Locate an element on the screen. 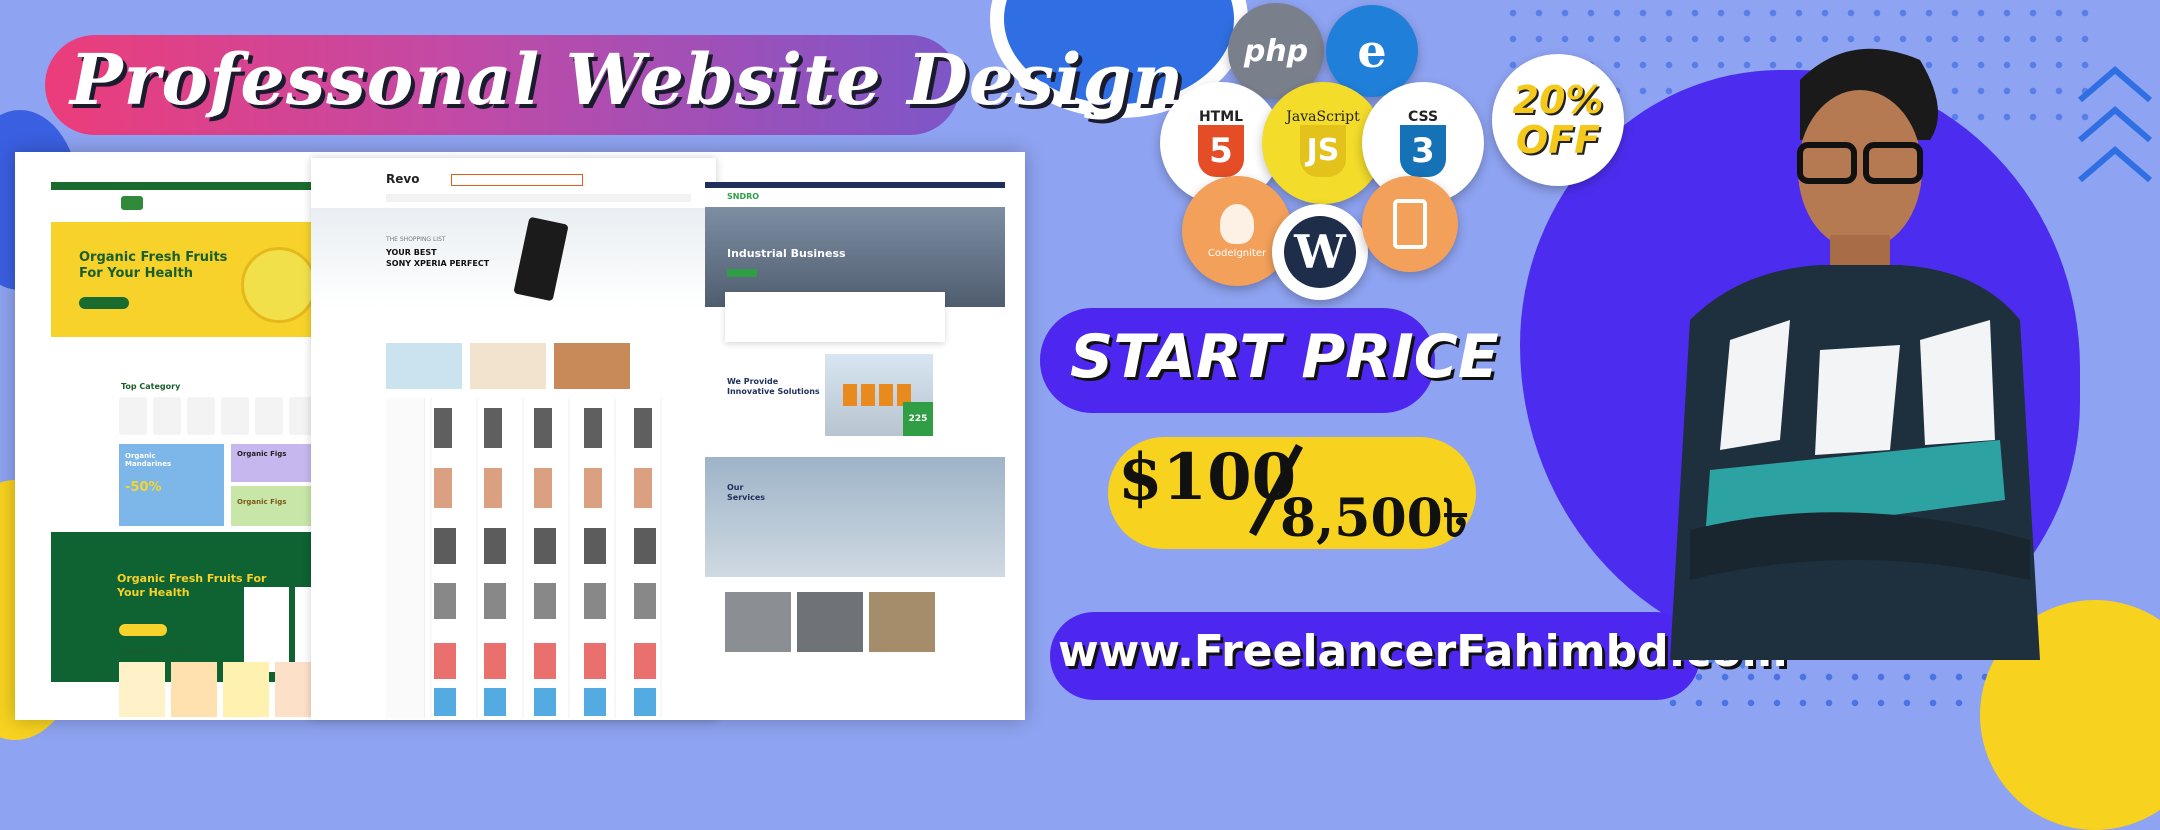  mock2-hero-phone is located at coordinates (541, 259).